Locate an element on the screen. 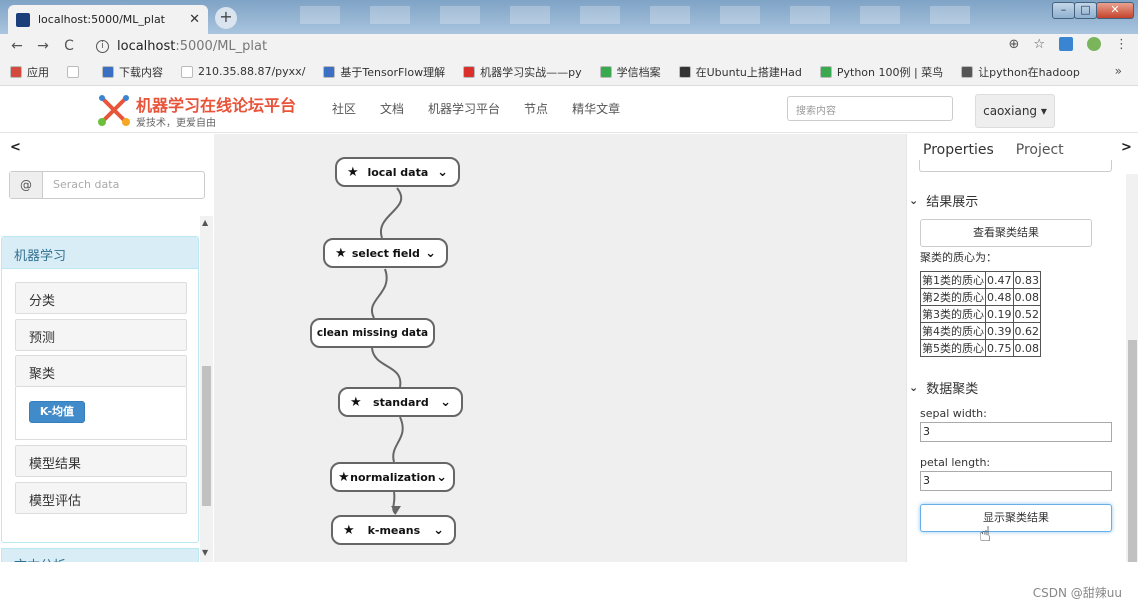  bookmark-label: 应用 is located at coordinates (38, 72).